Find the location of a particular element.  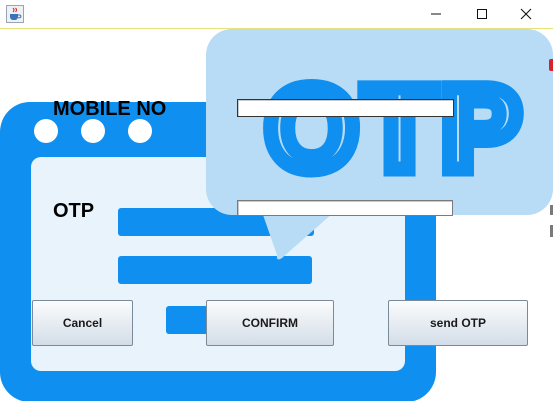

minimize-icon is located at coordinates (436, 14).